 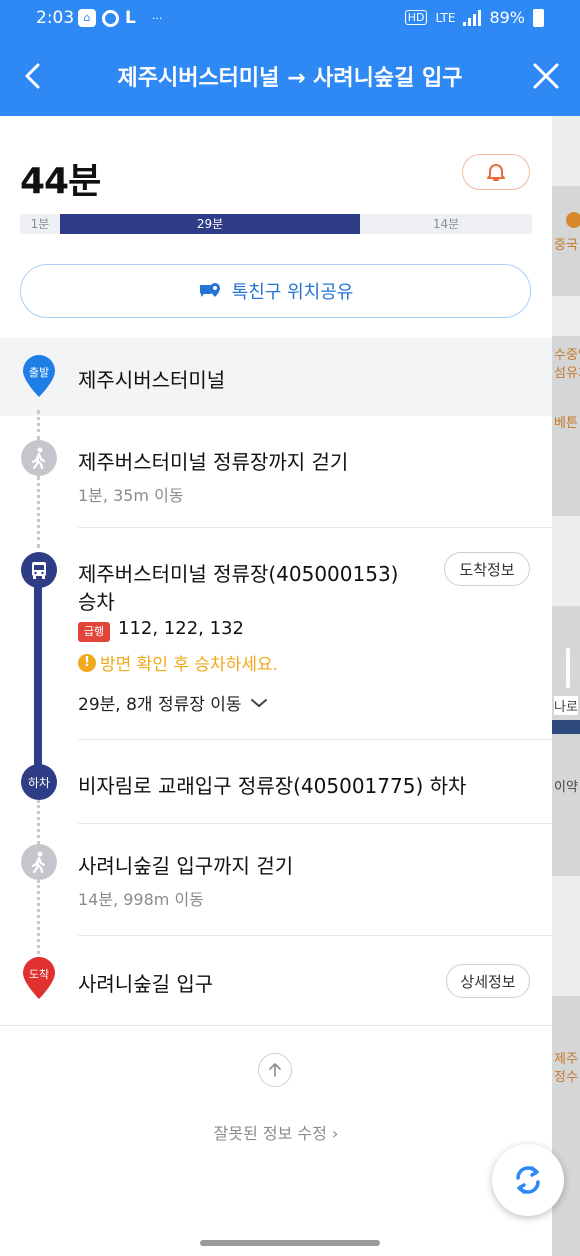 I want to click on line-app-icon: L, so click(x=130, y=18).